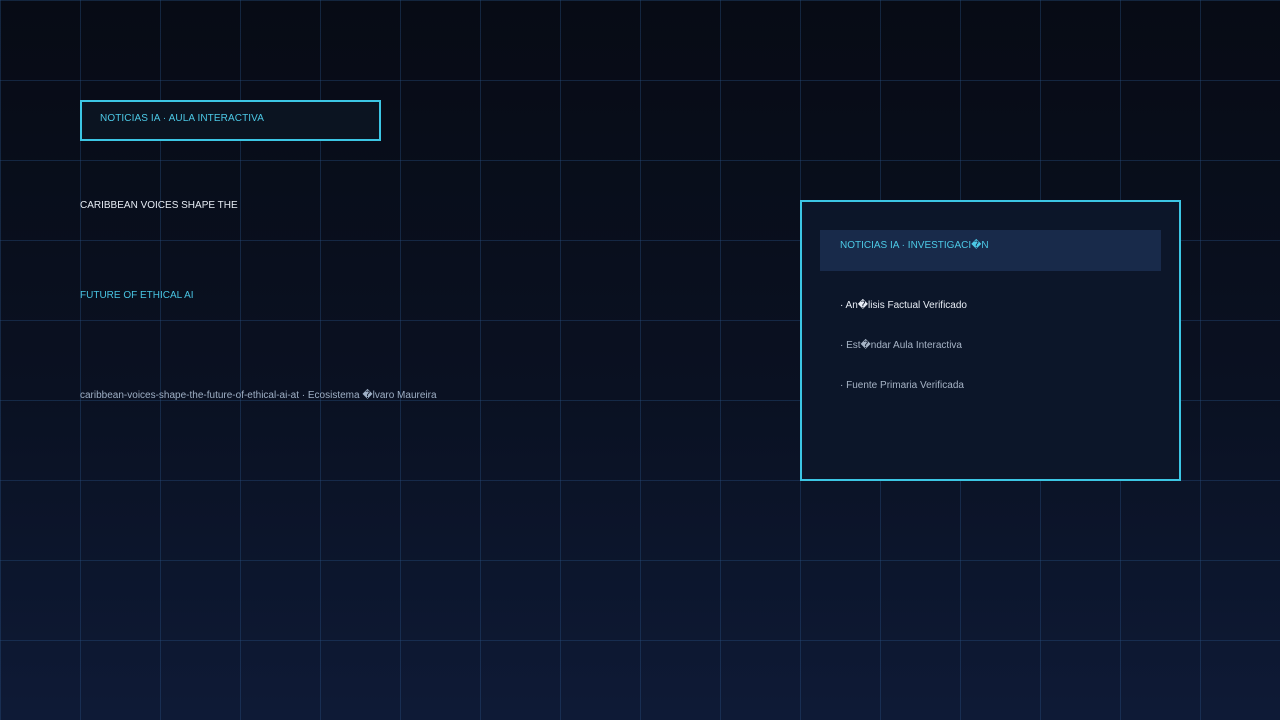 This screenshot has width=1280, height=720. What do you see at coordinates (901, 345) in the screenshot?
I see `panel-item-classroom-standard: · Est�ndar Aula Interactiva` at bounding box center [901, 345].